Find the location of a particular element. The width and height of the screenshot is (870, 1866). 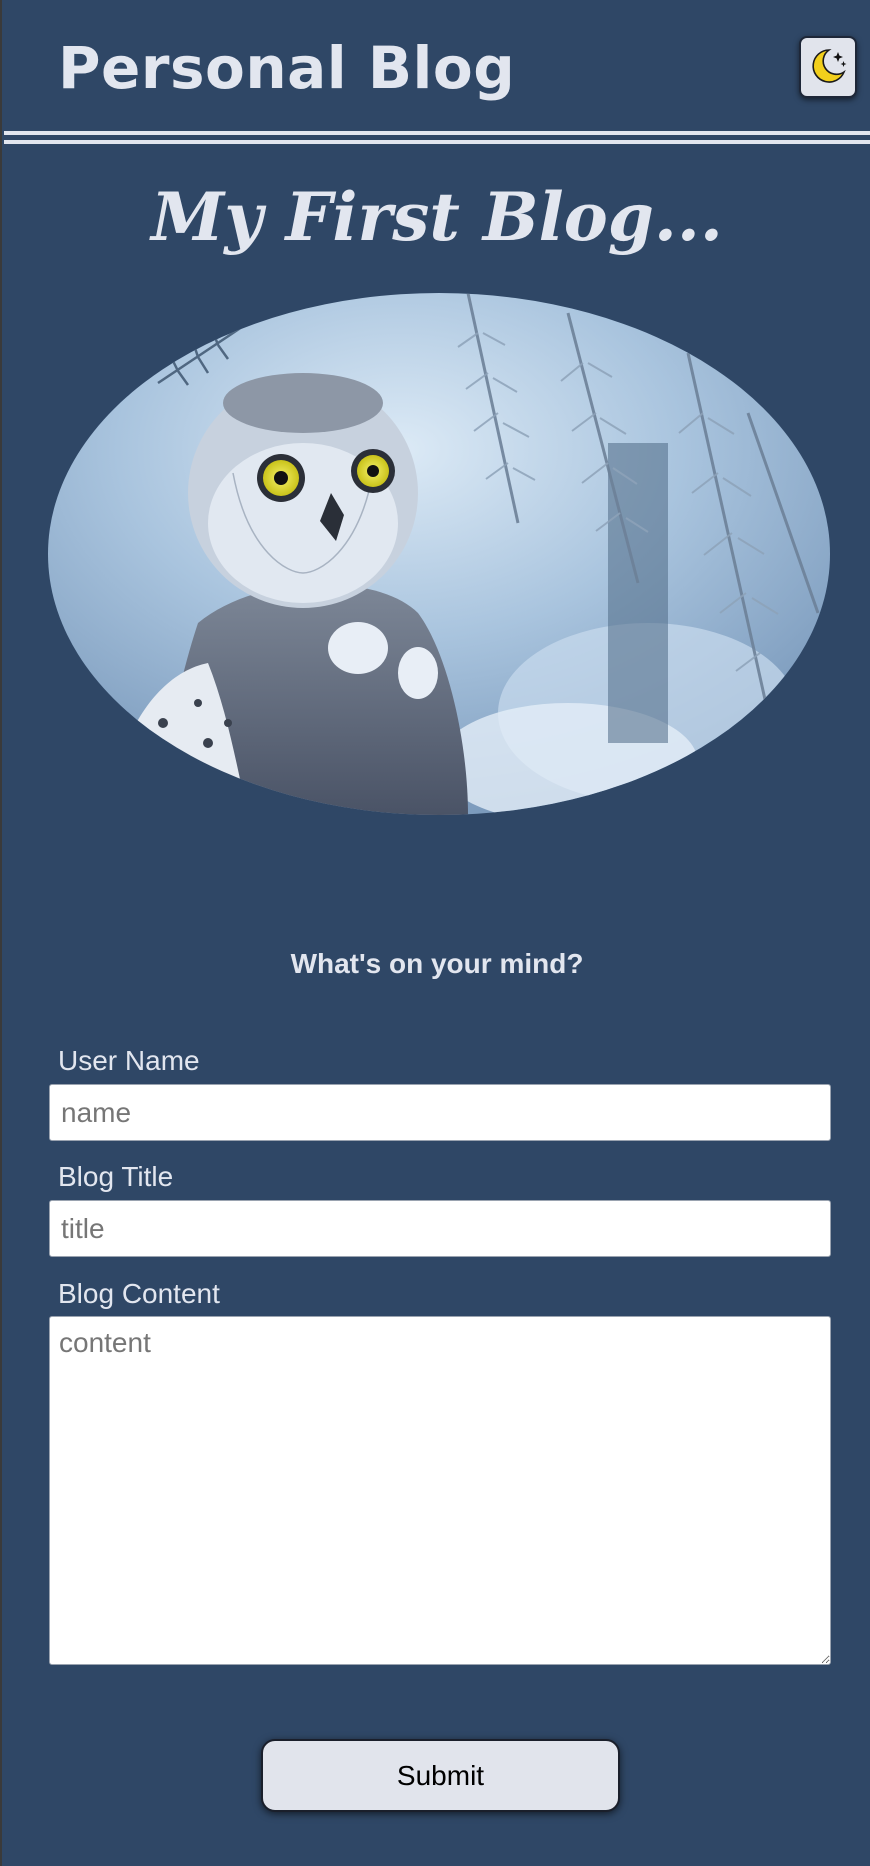

submit-button: Submit is located at coordinates (440, 1775).